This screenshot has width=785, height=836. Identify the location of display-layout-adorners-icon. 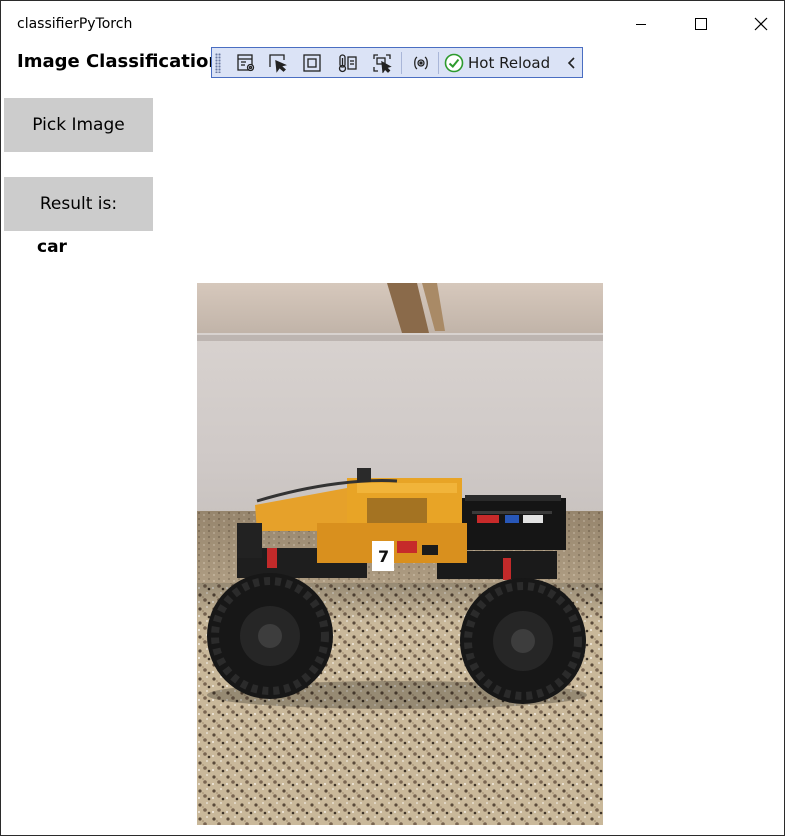
(312, 63).